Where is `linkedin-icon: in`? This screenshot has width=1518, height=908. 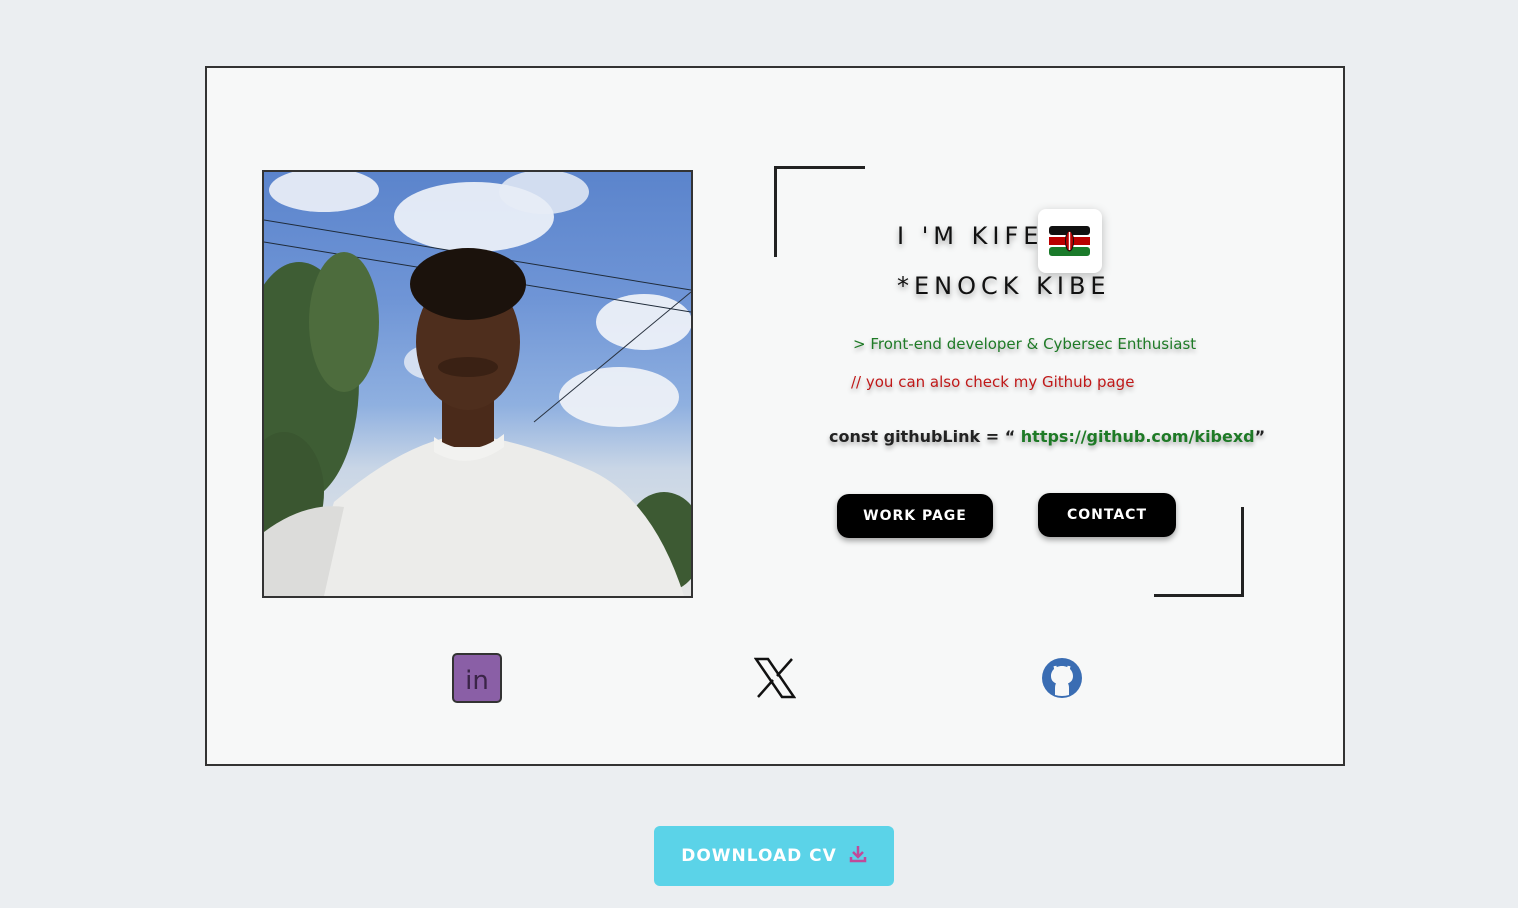 linkedin-icon: in is located at coordinates (477, 678).